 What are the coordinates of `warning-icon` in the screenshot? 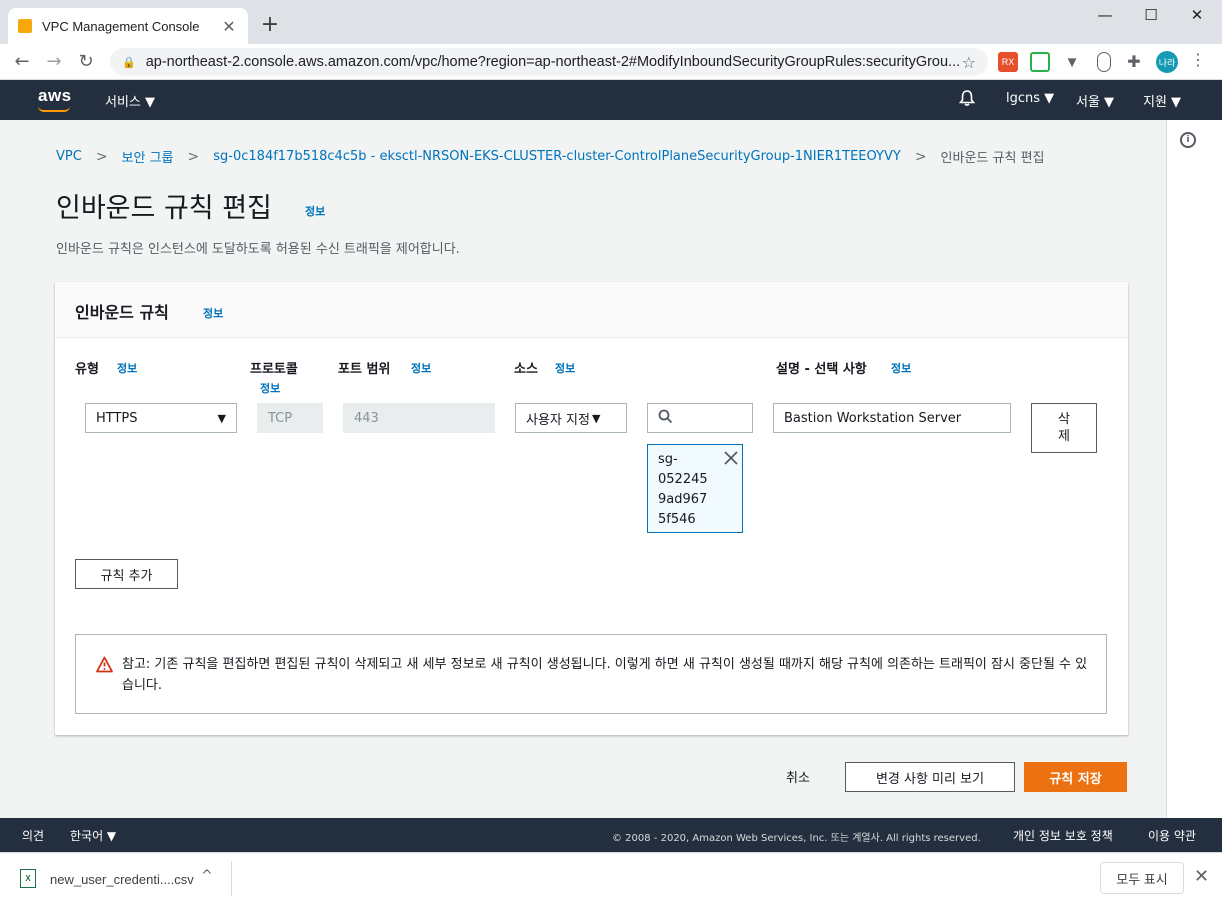 It's located at (104, 664).